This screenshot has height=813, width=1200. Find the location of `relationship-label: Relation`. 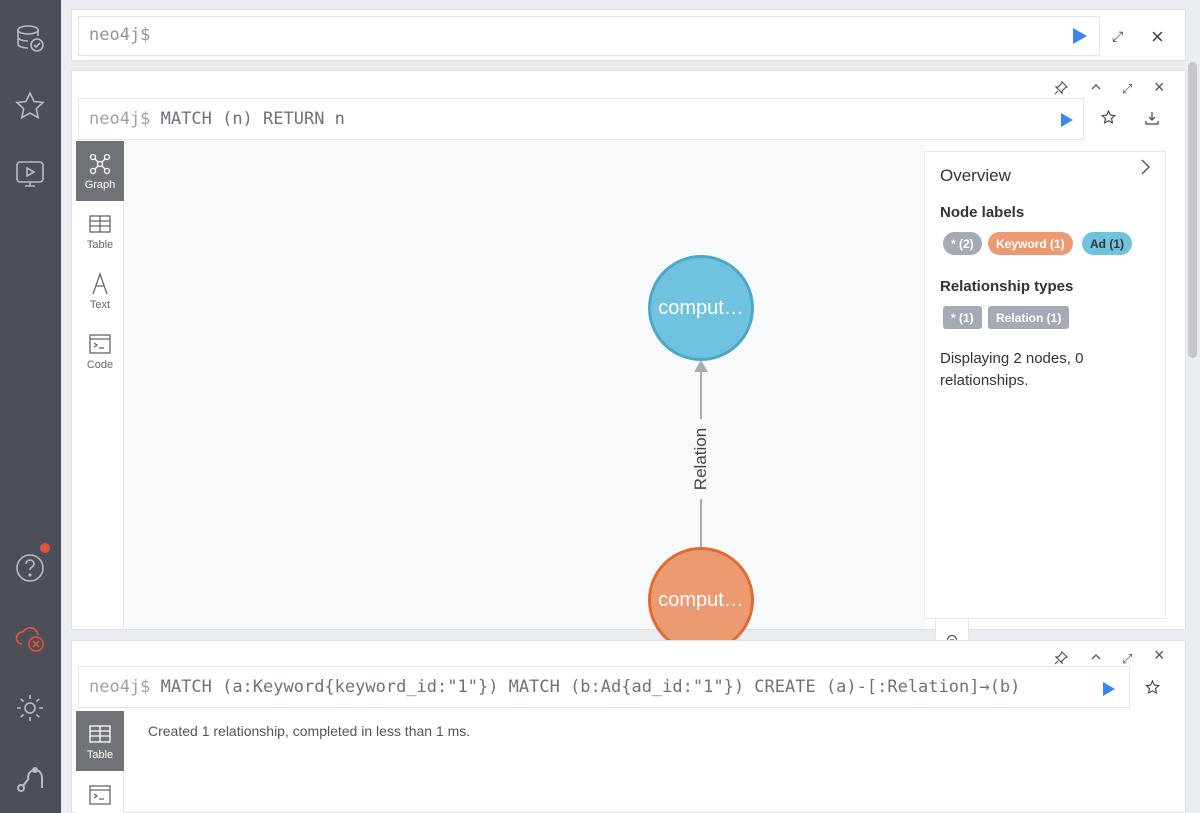

relationship-label: Relation is located at coordinates (700, 459).